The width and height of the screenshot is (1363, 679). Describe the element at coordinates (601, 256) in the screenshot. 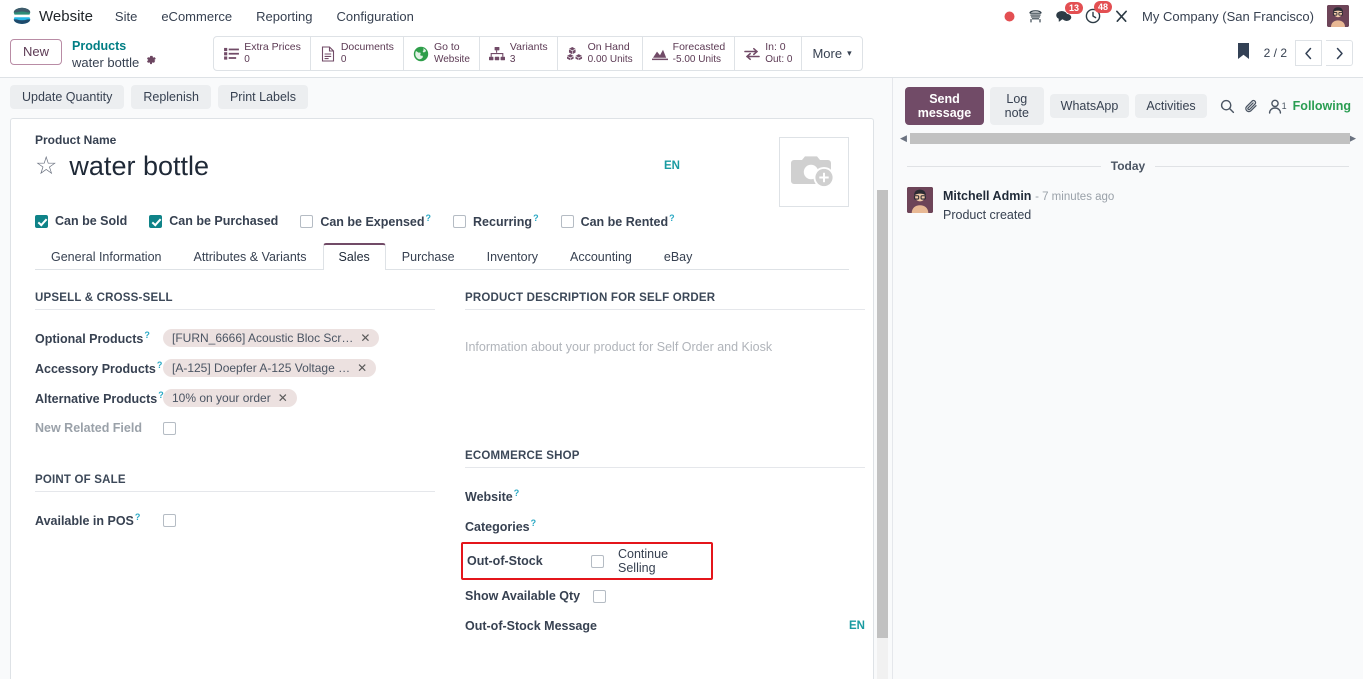

I see `tab-accounting: Accounting` at that location.